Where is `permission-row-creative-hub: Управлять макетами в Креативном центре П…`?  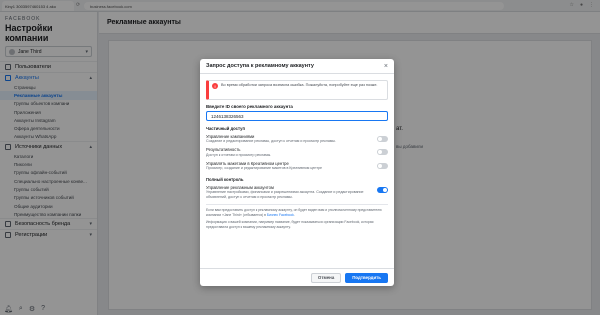
permission-row-creative-hub: Управлять макетами в Креативном центре П… is located at coordinates (297, 165).